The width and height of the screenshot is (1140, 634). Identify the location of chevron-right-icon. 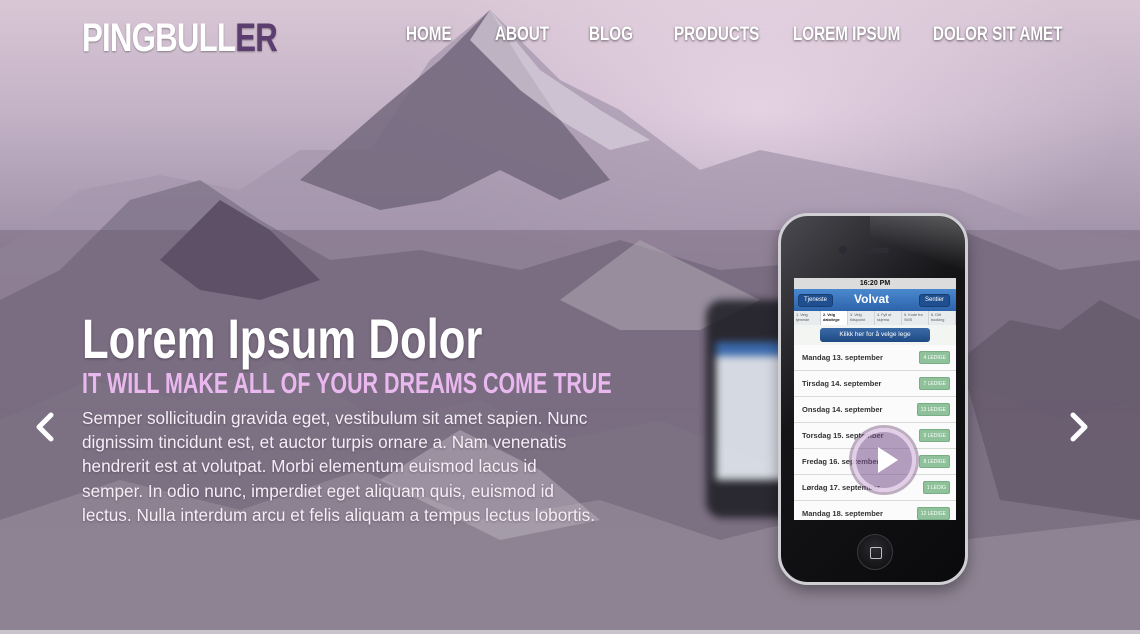
(1079, 427).